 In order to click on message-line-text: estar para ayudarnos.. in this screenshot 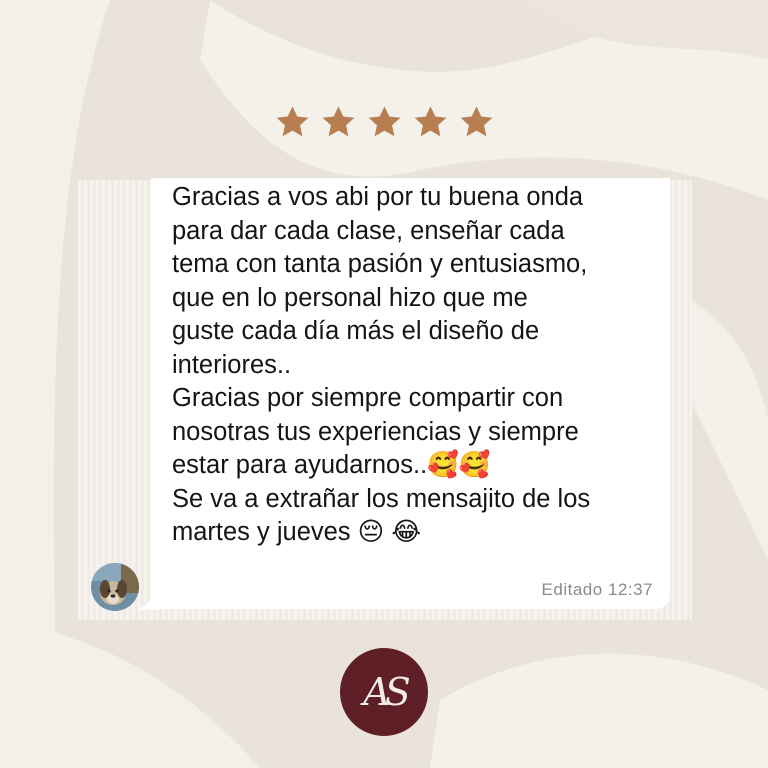, I will do `click(300, 465)`.